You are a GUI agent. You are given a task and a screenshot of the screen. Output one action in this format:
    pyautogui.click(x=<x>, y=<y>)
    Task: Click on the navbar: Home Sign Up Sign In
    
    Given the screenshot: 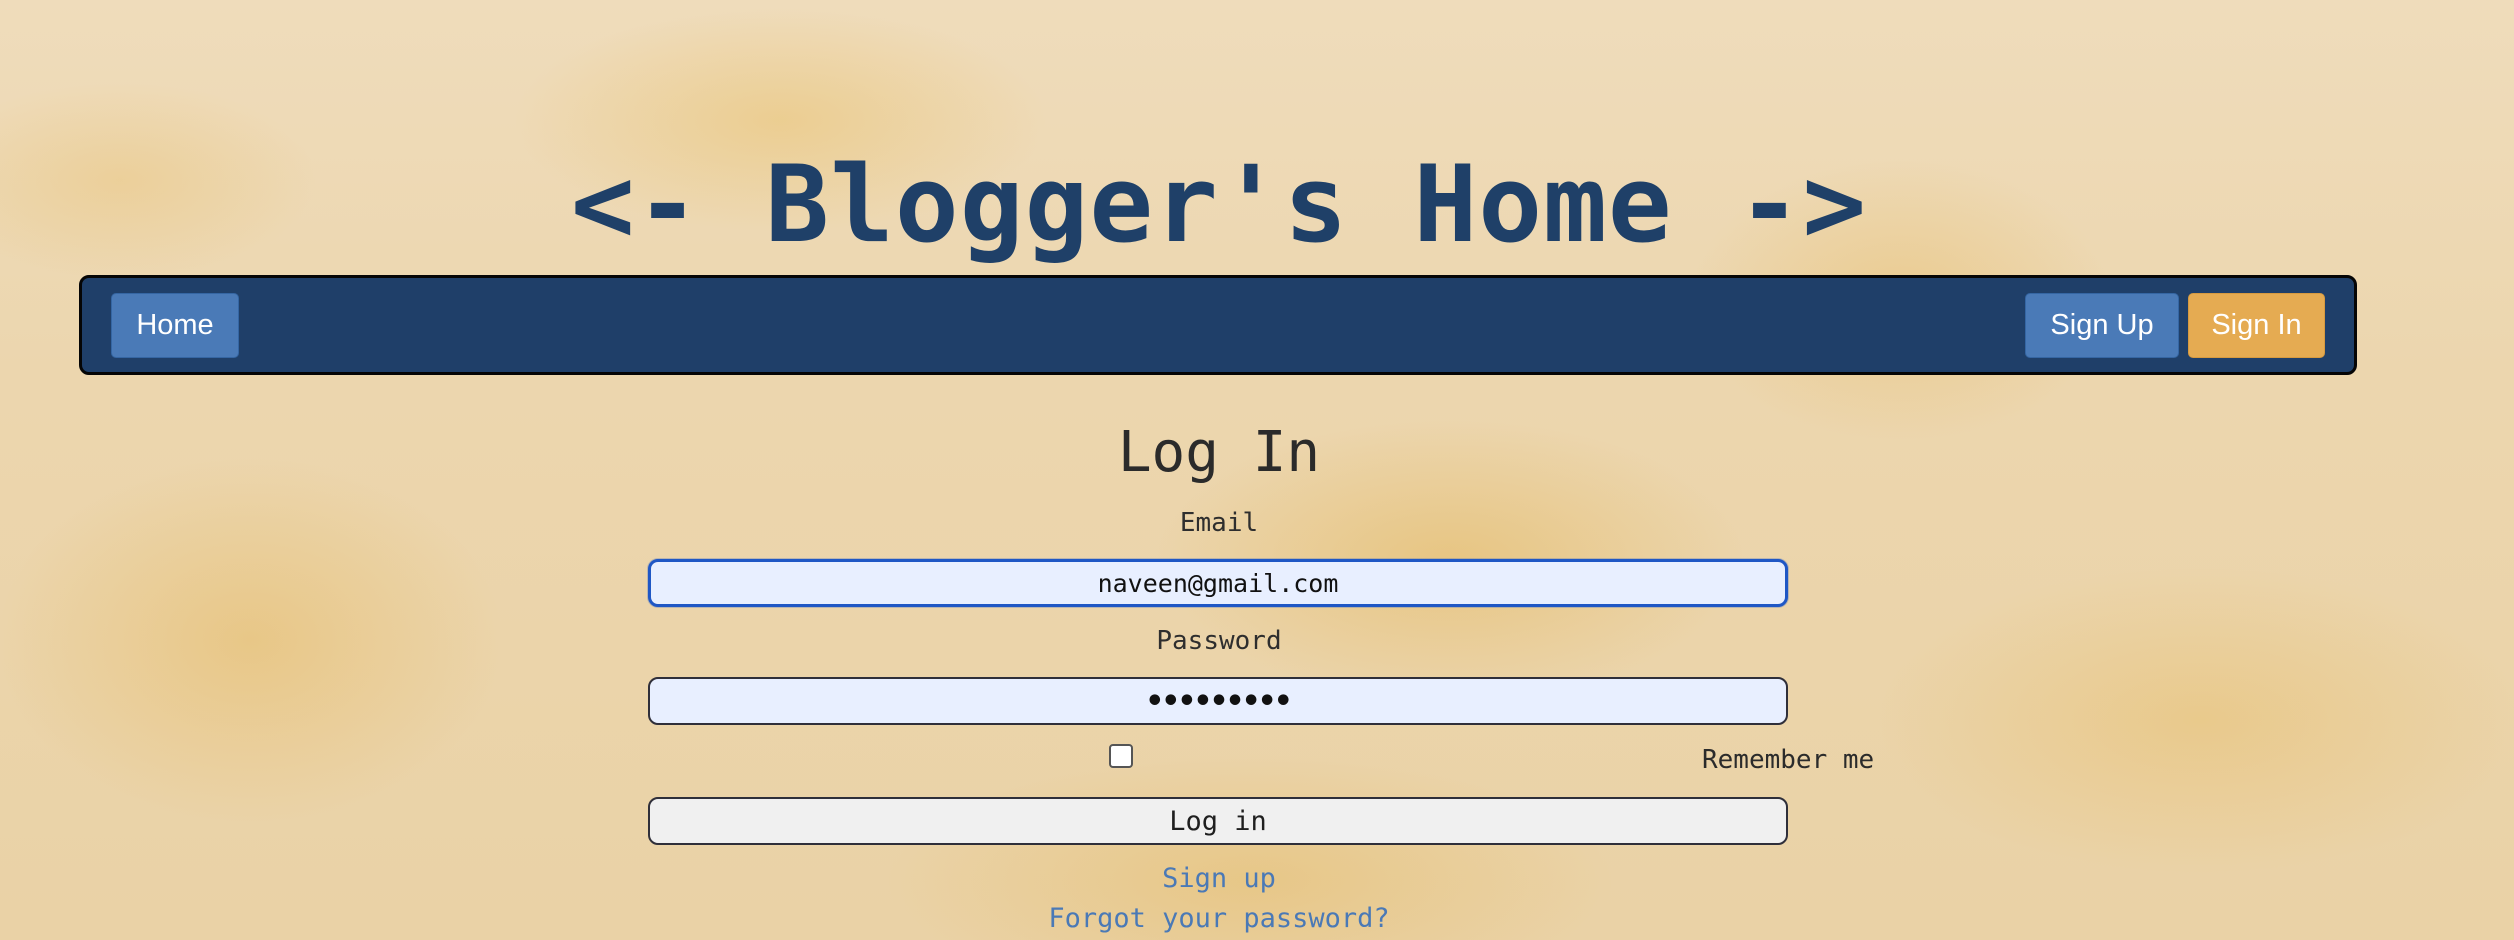 What is the action you would take?
    pyautogui.click(x=1218, y=325)
    